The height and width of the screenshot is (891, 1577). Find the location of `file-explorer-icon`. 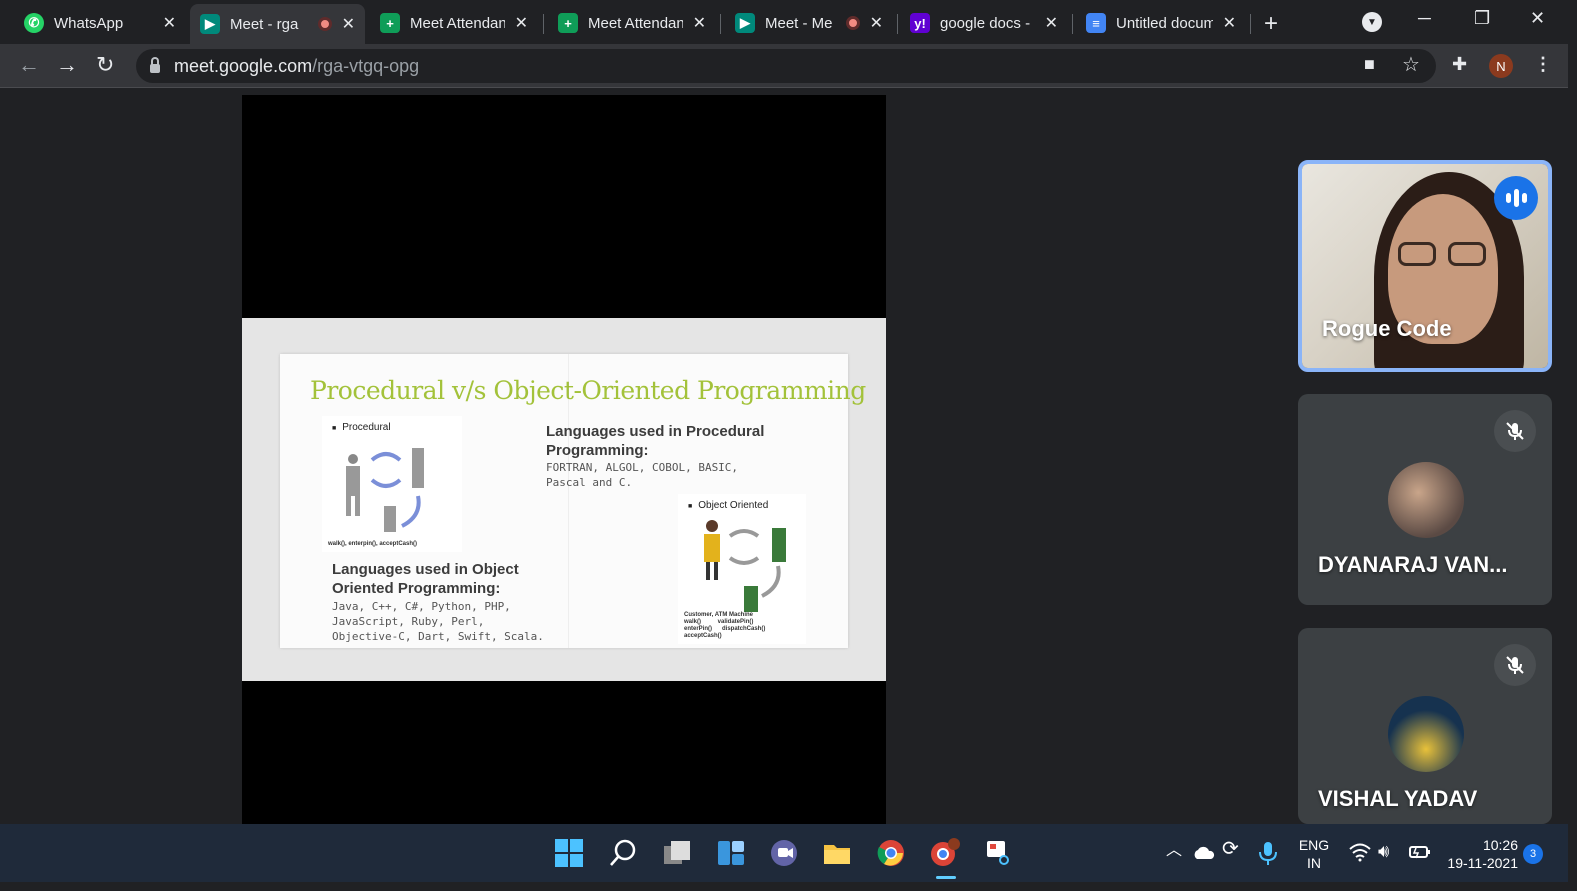

file-explorer-icon is located at coordinates (837, 853).